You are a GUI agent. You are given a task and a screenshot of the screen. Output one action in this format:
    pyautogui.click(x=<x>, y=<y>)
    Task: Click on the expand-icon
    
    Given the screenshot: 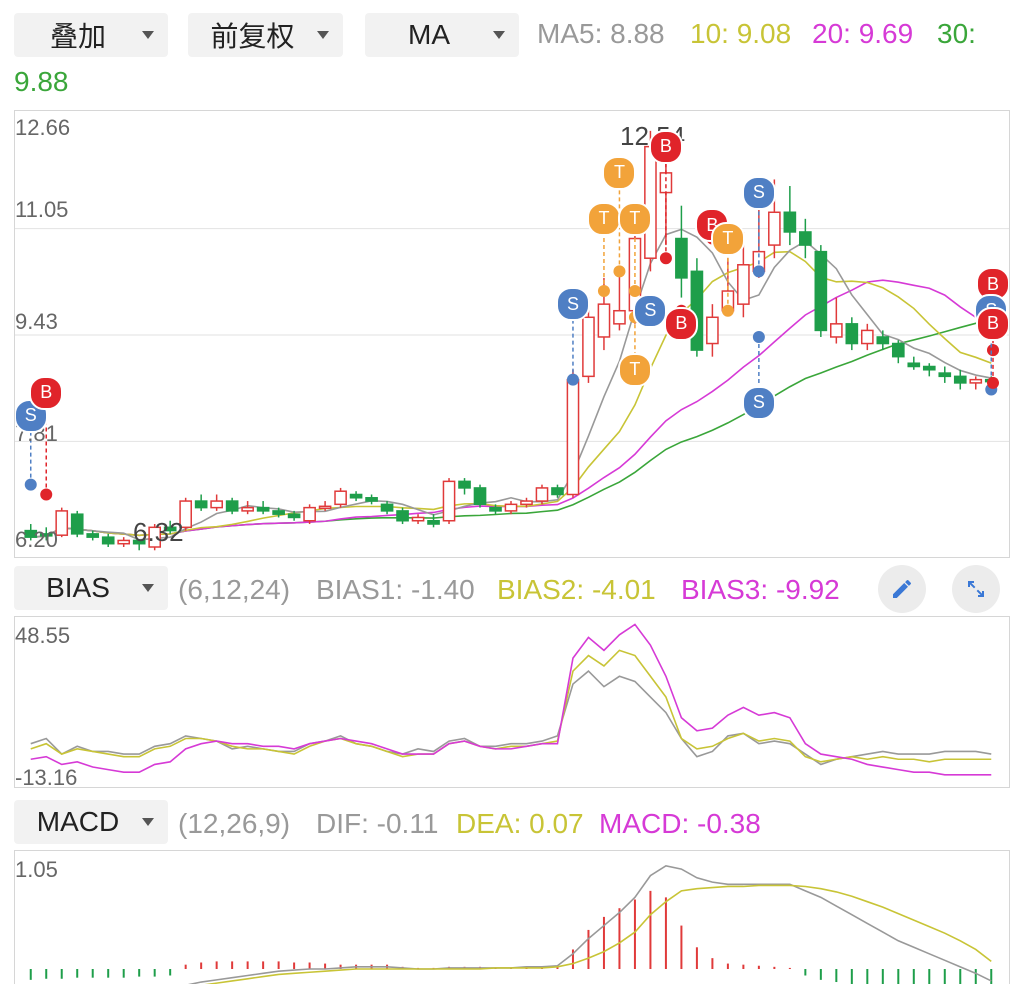 What is the action you would take?
    pyautogui.click(x=976, y=589)
    